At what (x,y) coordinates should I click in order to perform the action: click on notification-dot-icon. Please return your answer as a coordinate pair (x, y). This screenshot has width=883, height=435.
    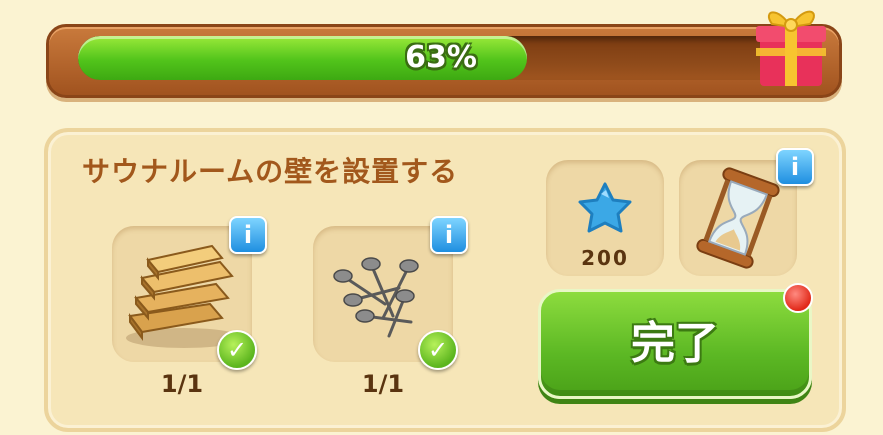
    Looking at the image, I should click on (798, 298).